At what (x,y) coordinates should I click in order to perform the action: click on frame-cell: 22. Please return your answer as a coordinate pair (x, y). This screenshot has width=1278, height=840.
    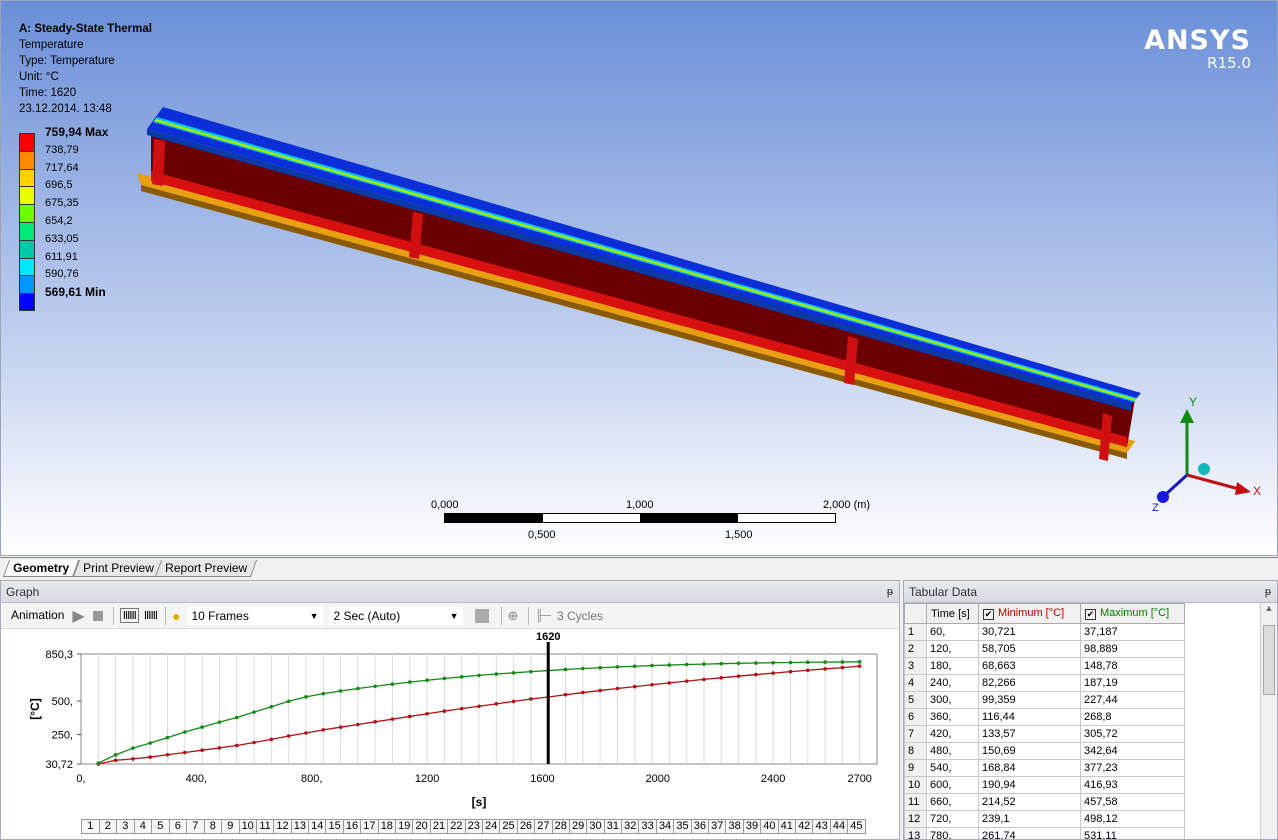
    Looking at the image, I should click on (456, 826).